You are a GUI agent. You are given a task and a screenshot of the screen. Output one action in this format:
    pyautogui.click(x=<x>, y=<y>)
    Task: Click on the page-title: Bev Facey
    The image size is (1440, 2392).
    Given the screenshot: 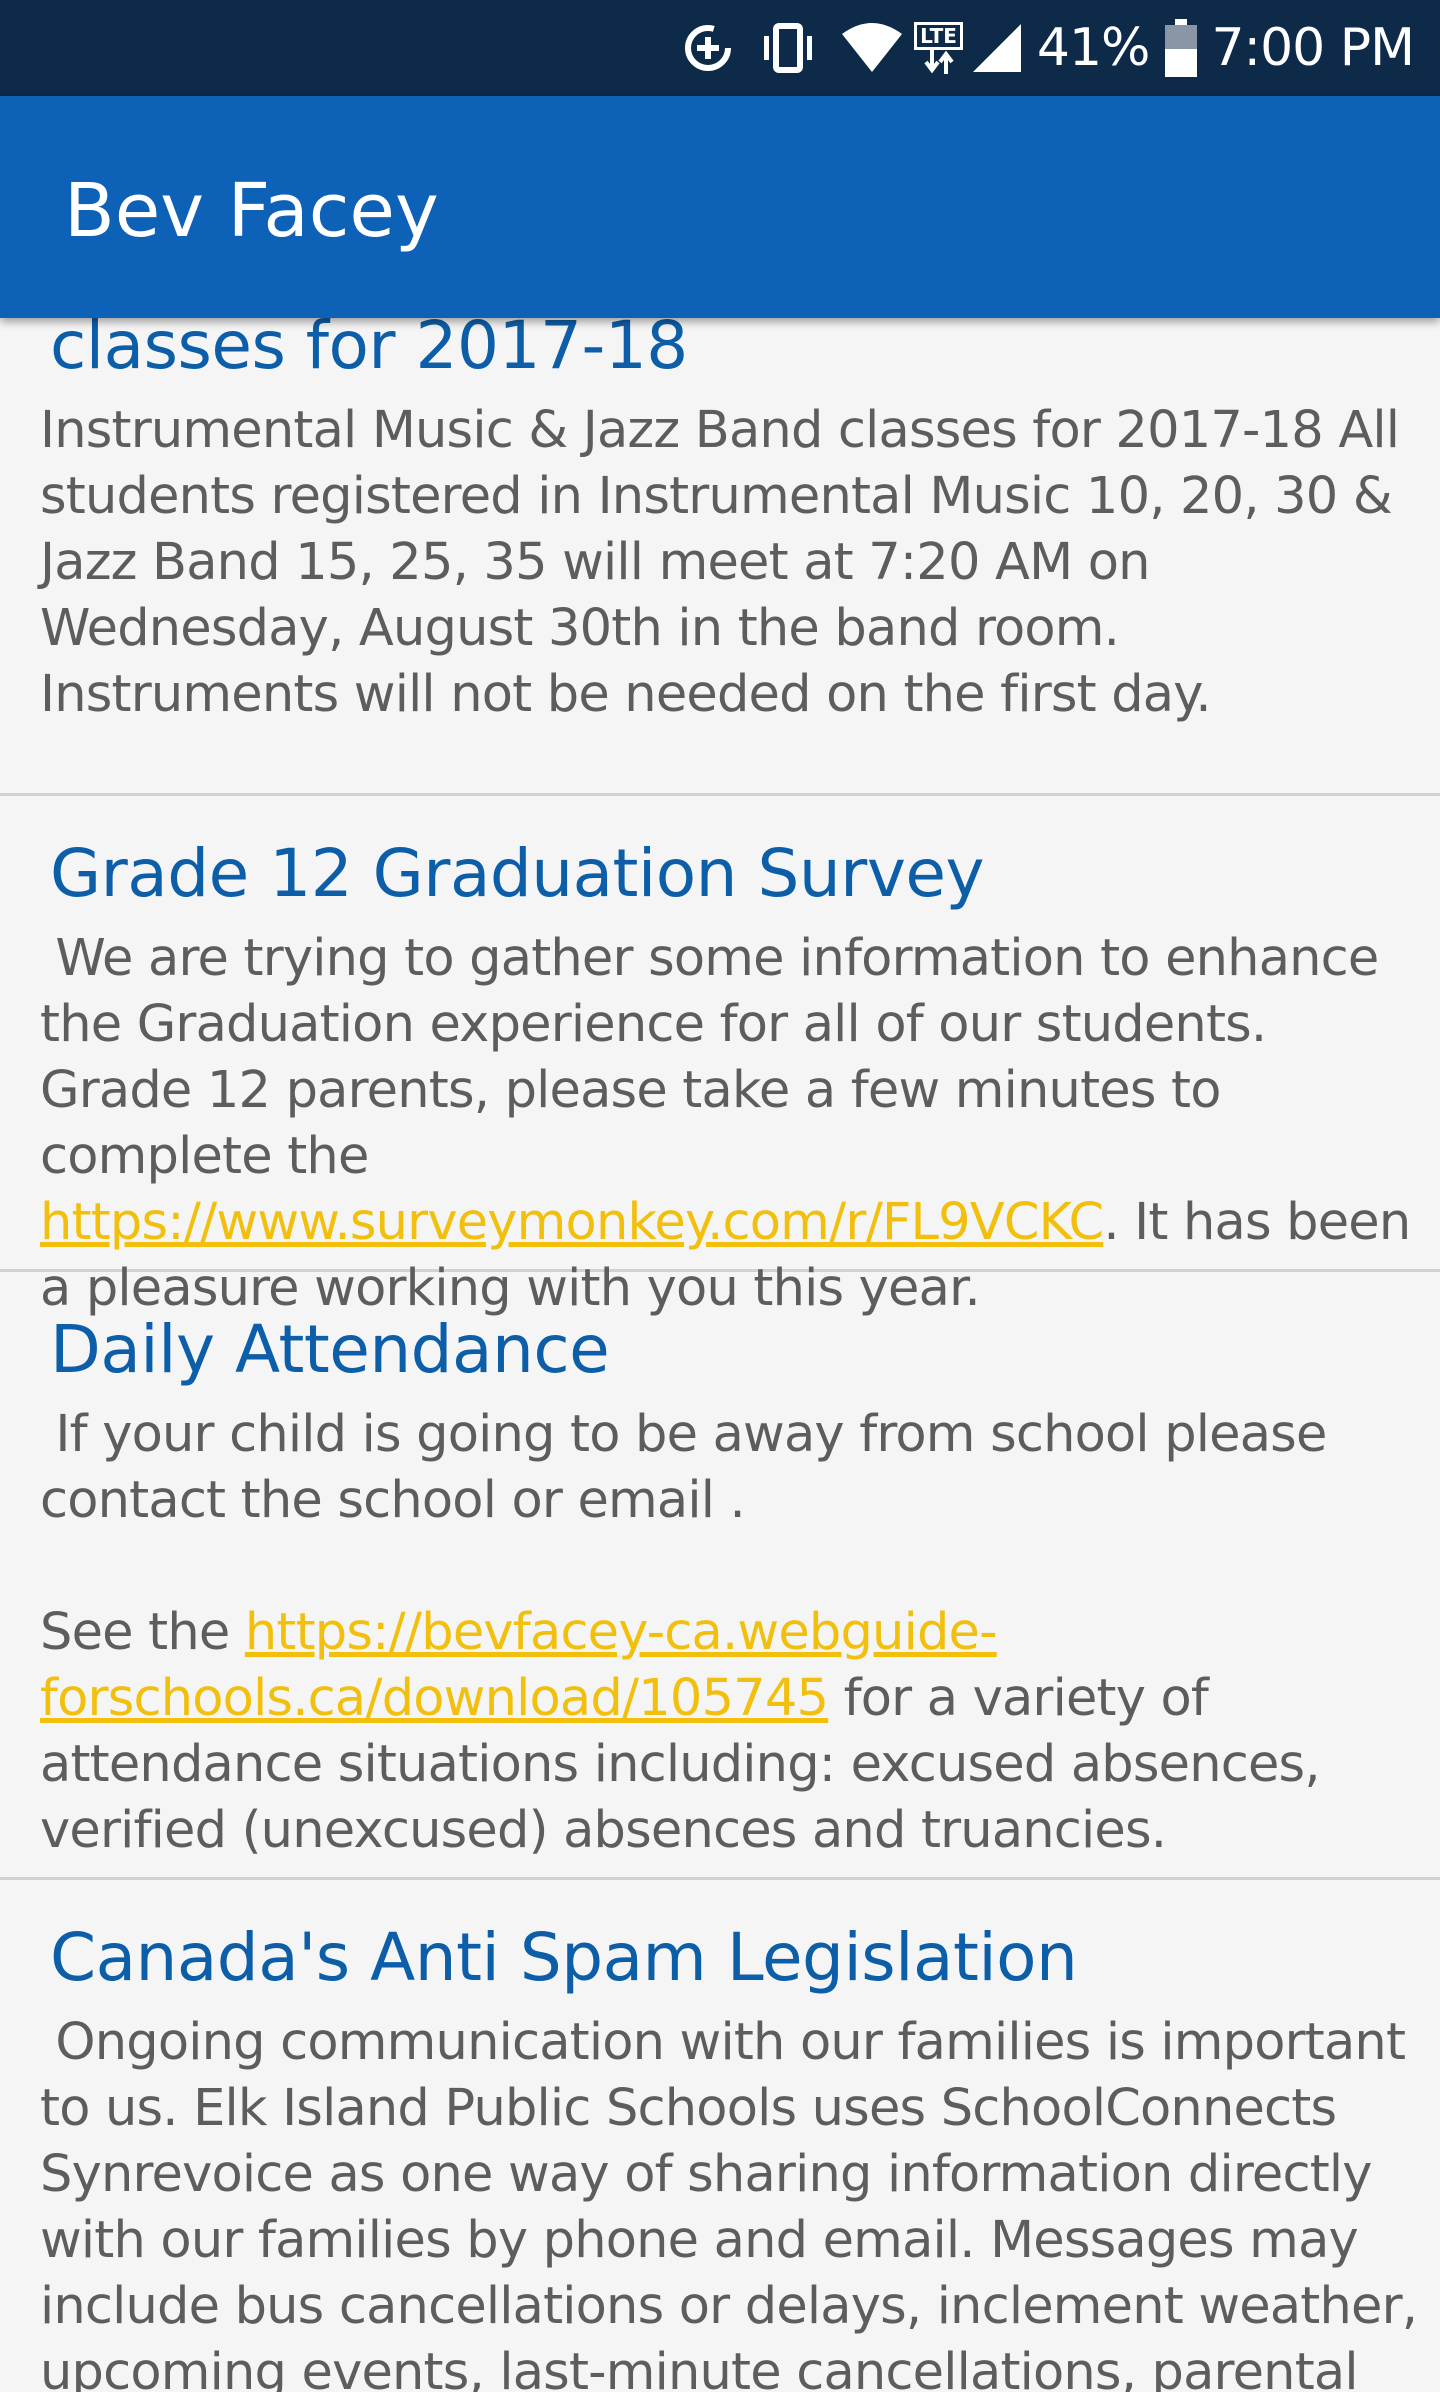 What is the action you would take?
    pyautogui.click(x=251, y=211)
    